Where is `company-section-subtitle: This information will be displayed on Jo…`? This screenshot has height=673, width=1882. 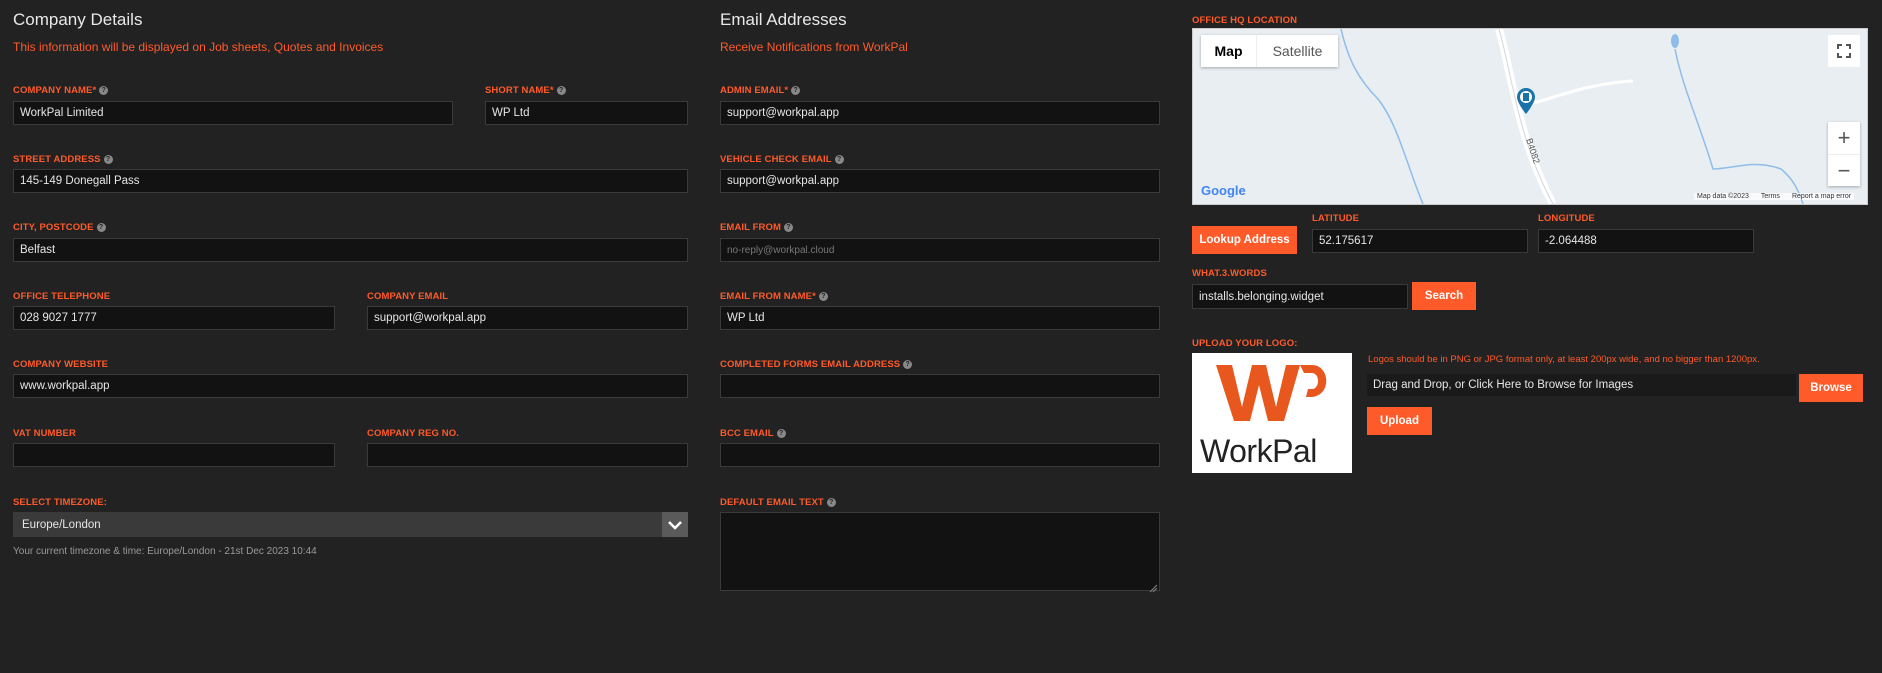 company-section-subtitle: This information will be displayed on Jo… is located at coordinates (198, 47).